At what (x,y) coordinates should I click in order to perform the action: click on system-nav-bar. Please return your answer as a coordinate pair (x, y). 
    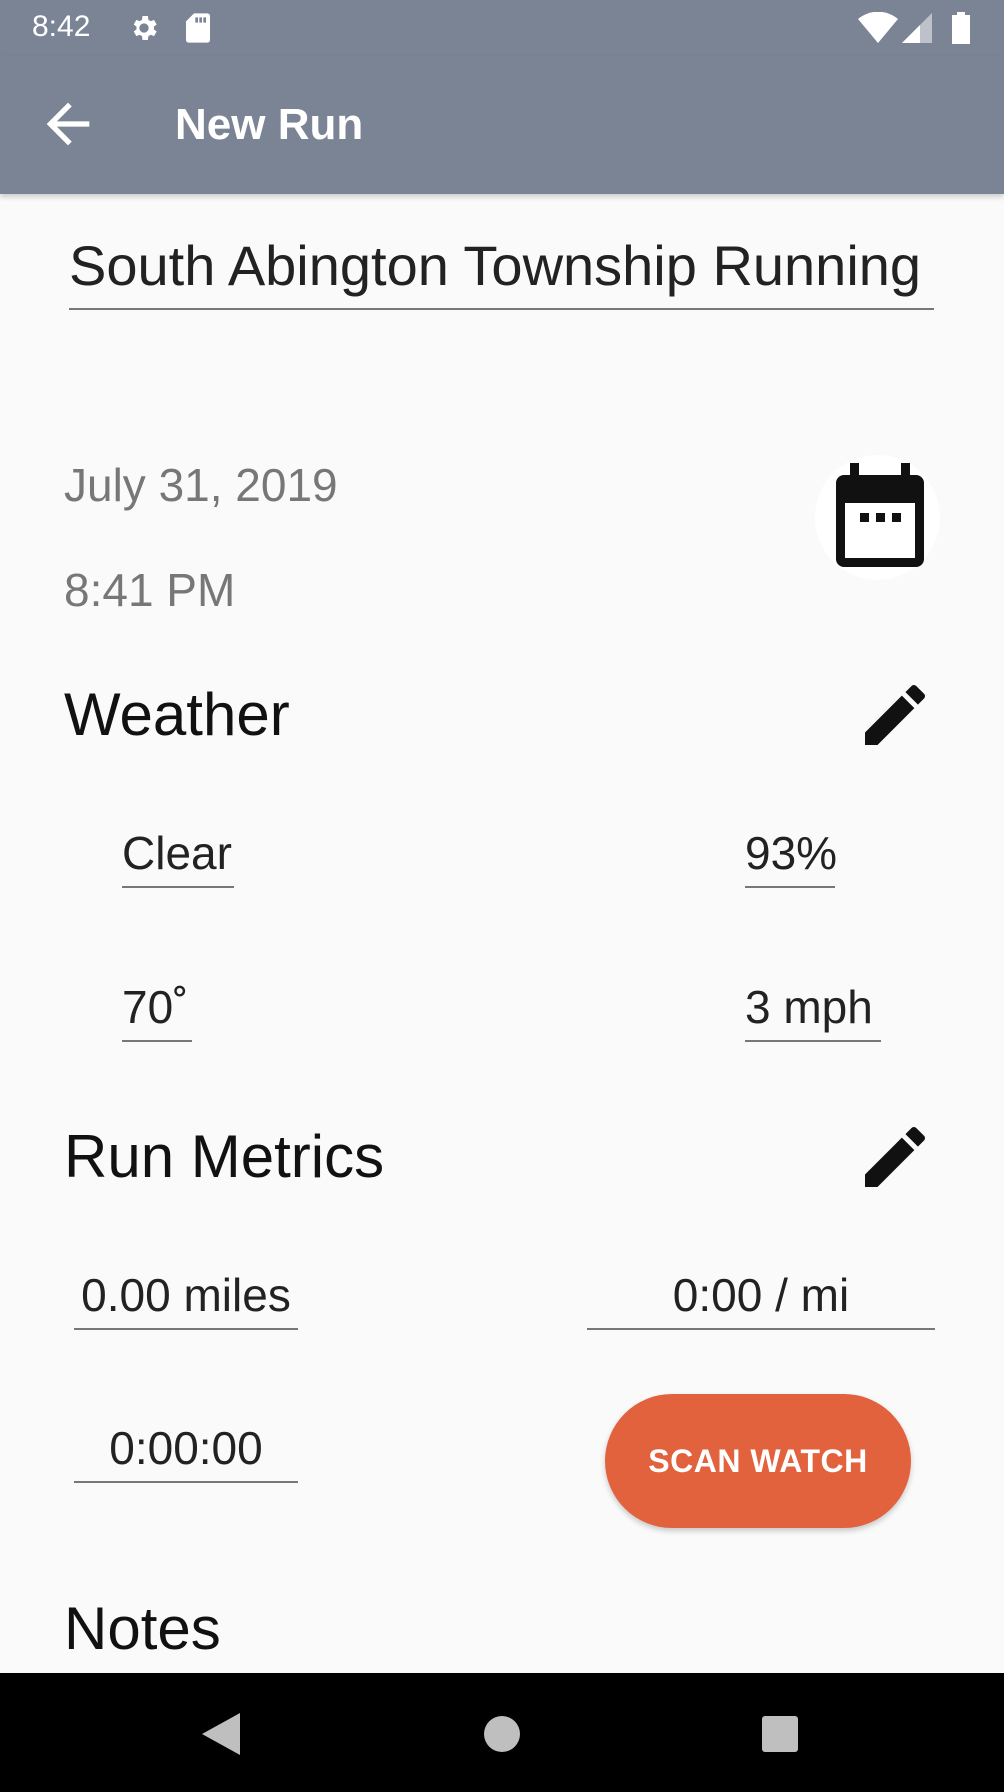
    Looking at the image, I should click on (502, 1732).